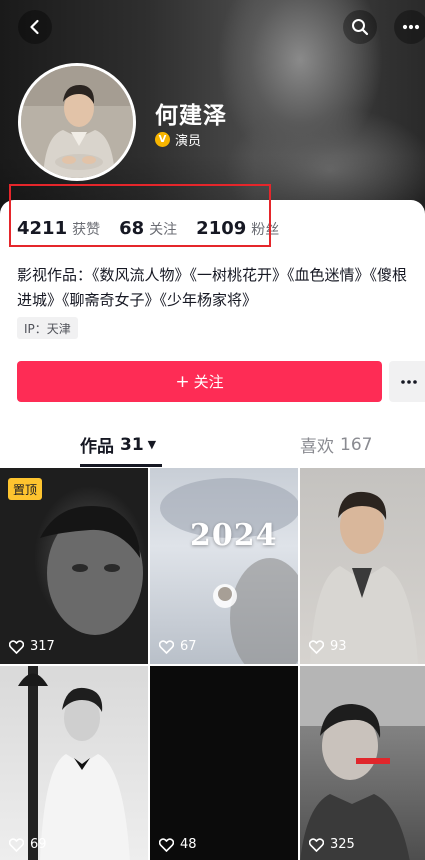 This screenshot has width=425, height=860. Describe the element at coordinates (182, 381) in the screenshot. I see `plus-icon: +` at that location.